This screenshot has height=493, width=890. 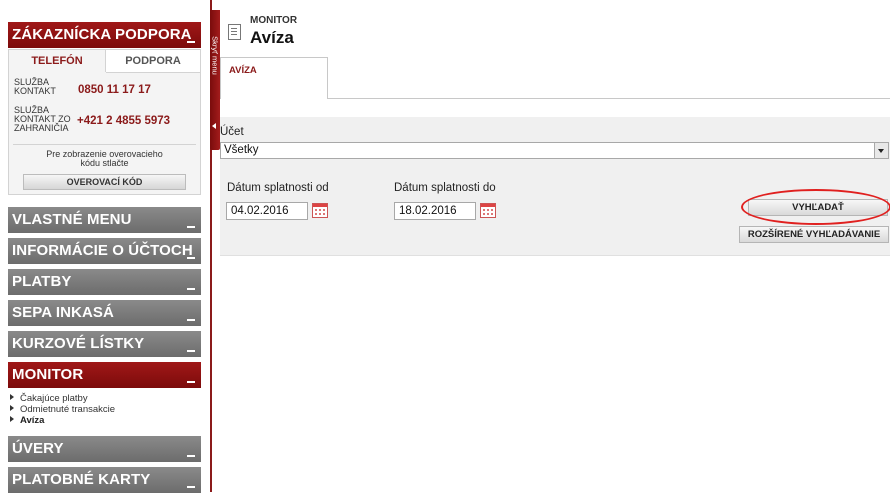 I want to click on menu-item-label: VLASTNÉ MENU, so click(x=72, y=219).